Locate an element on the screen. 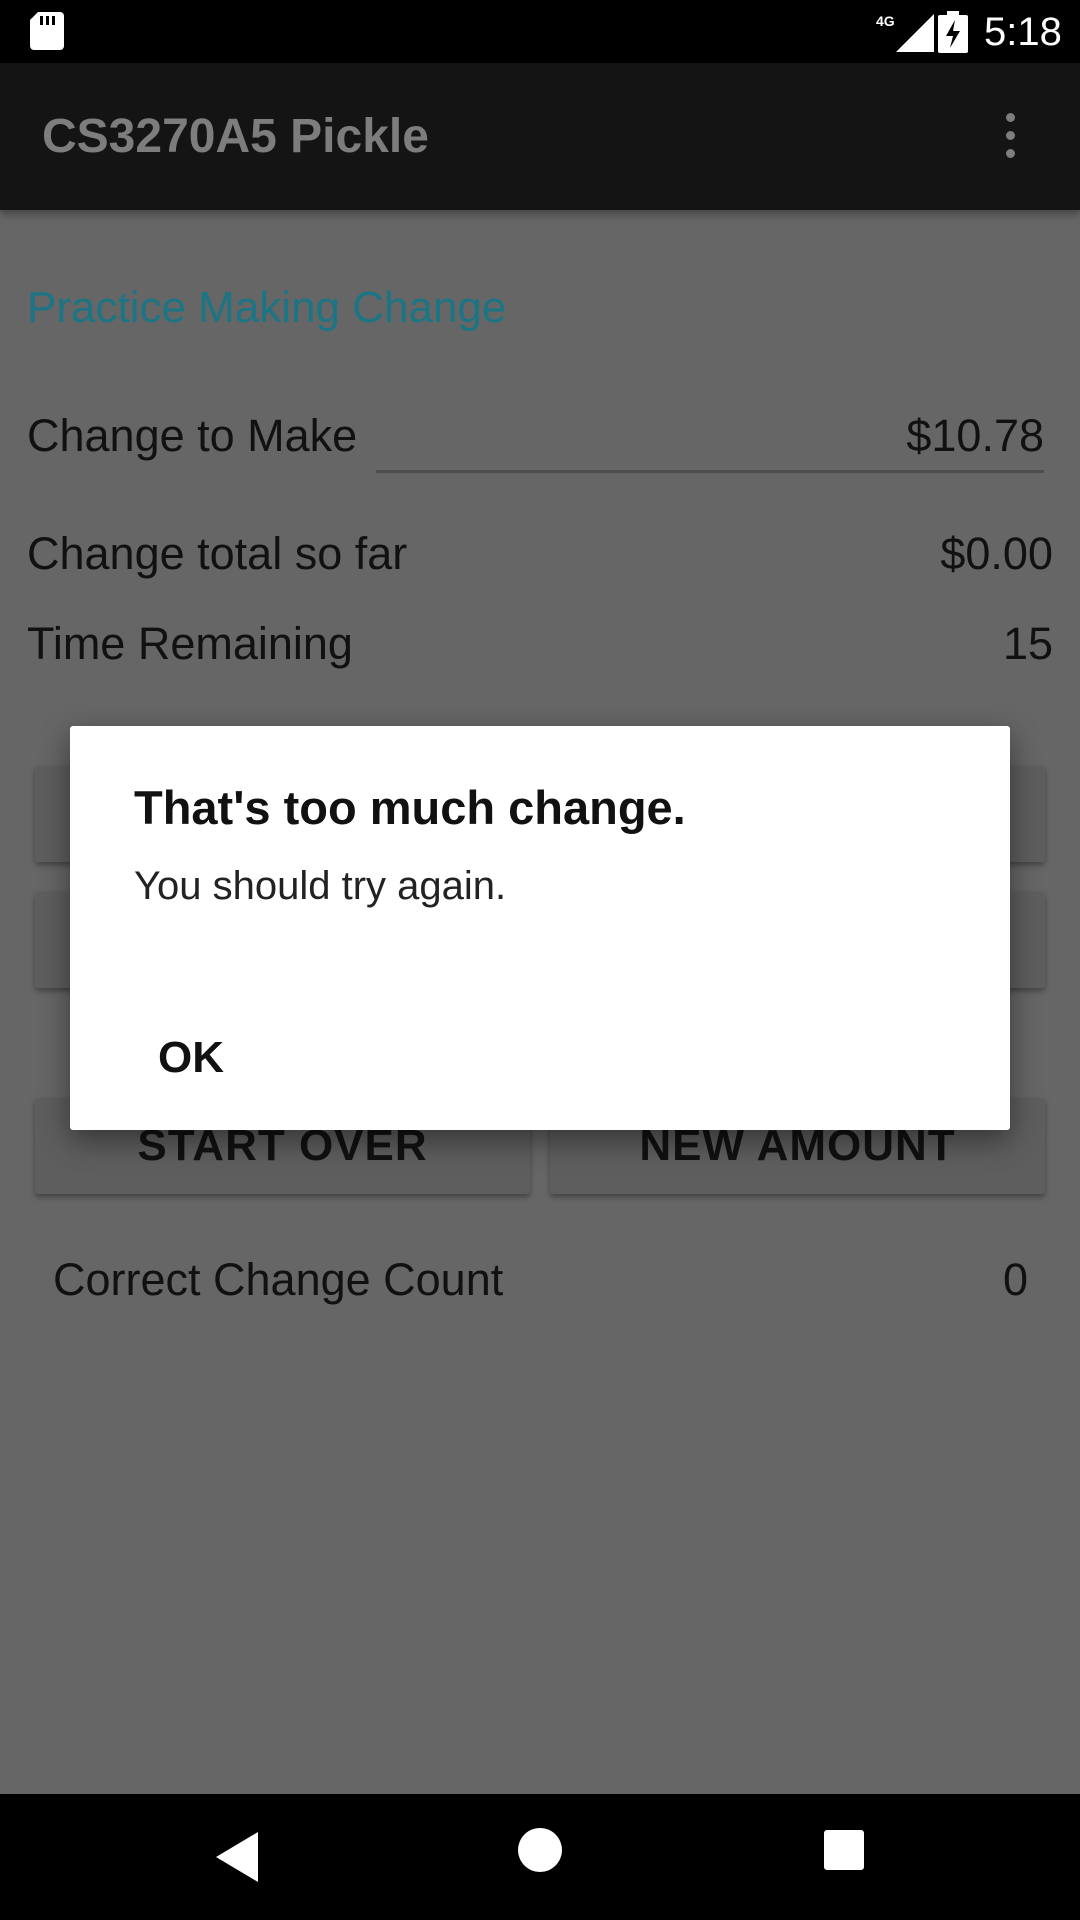  back-icon is located at coordinates (236, 1857).